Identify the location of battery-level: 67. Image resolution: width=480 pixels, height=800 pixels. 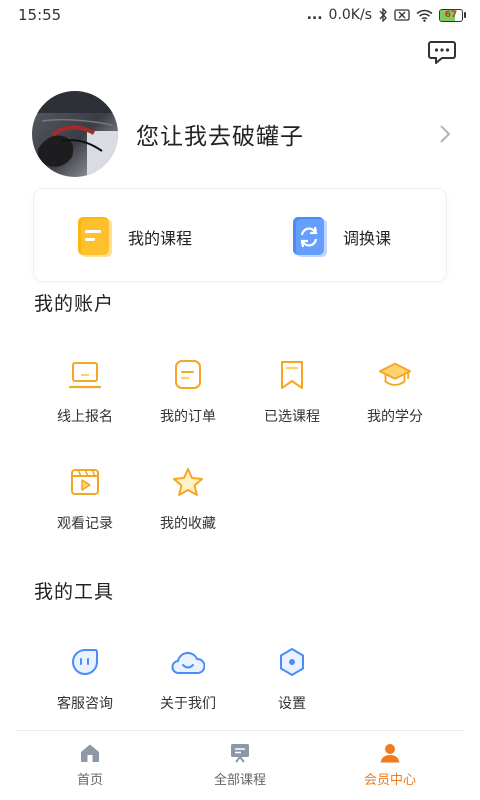
(451, 15).